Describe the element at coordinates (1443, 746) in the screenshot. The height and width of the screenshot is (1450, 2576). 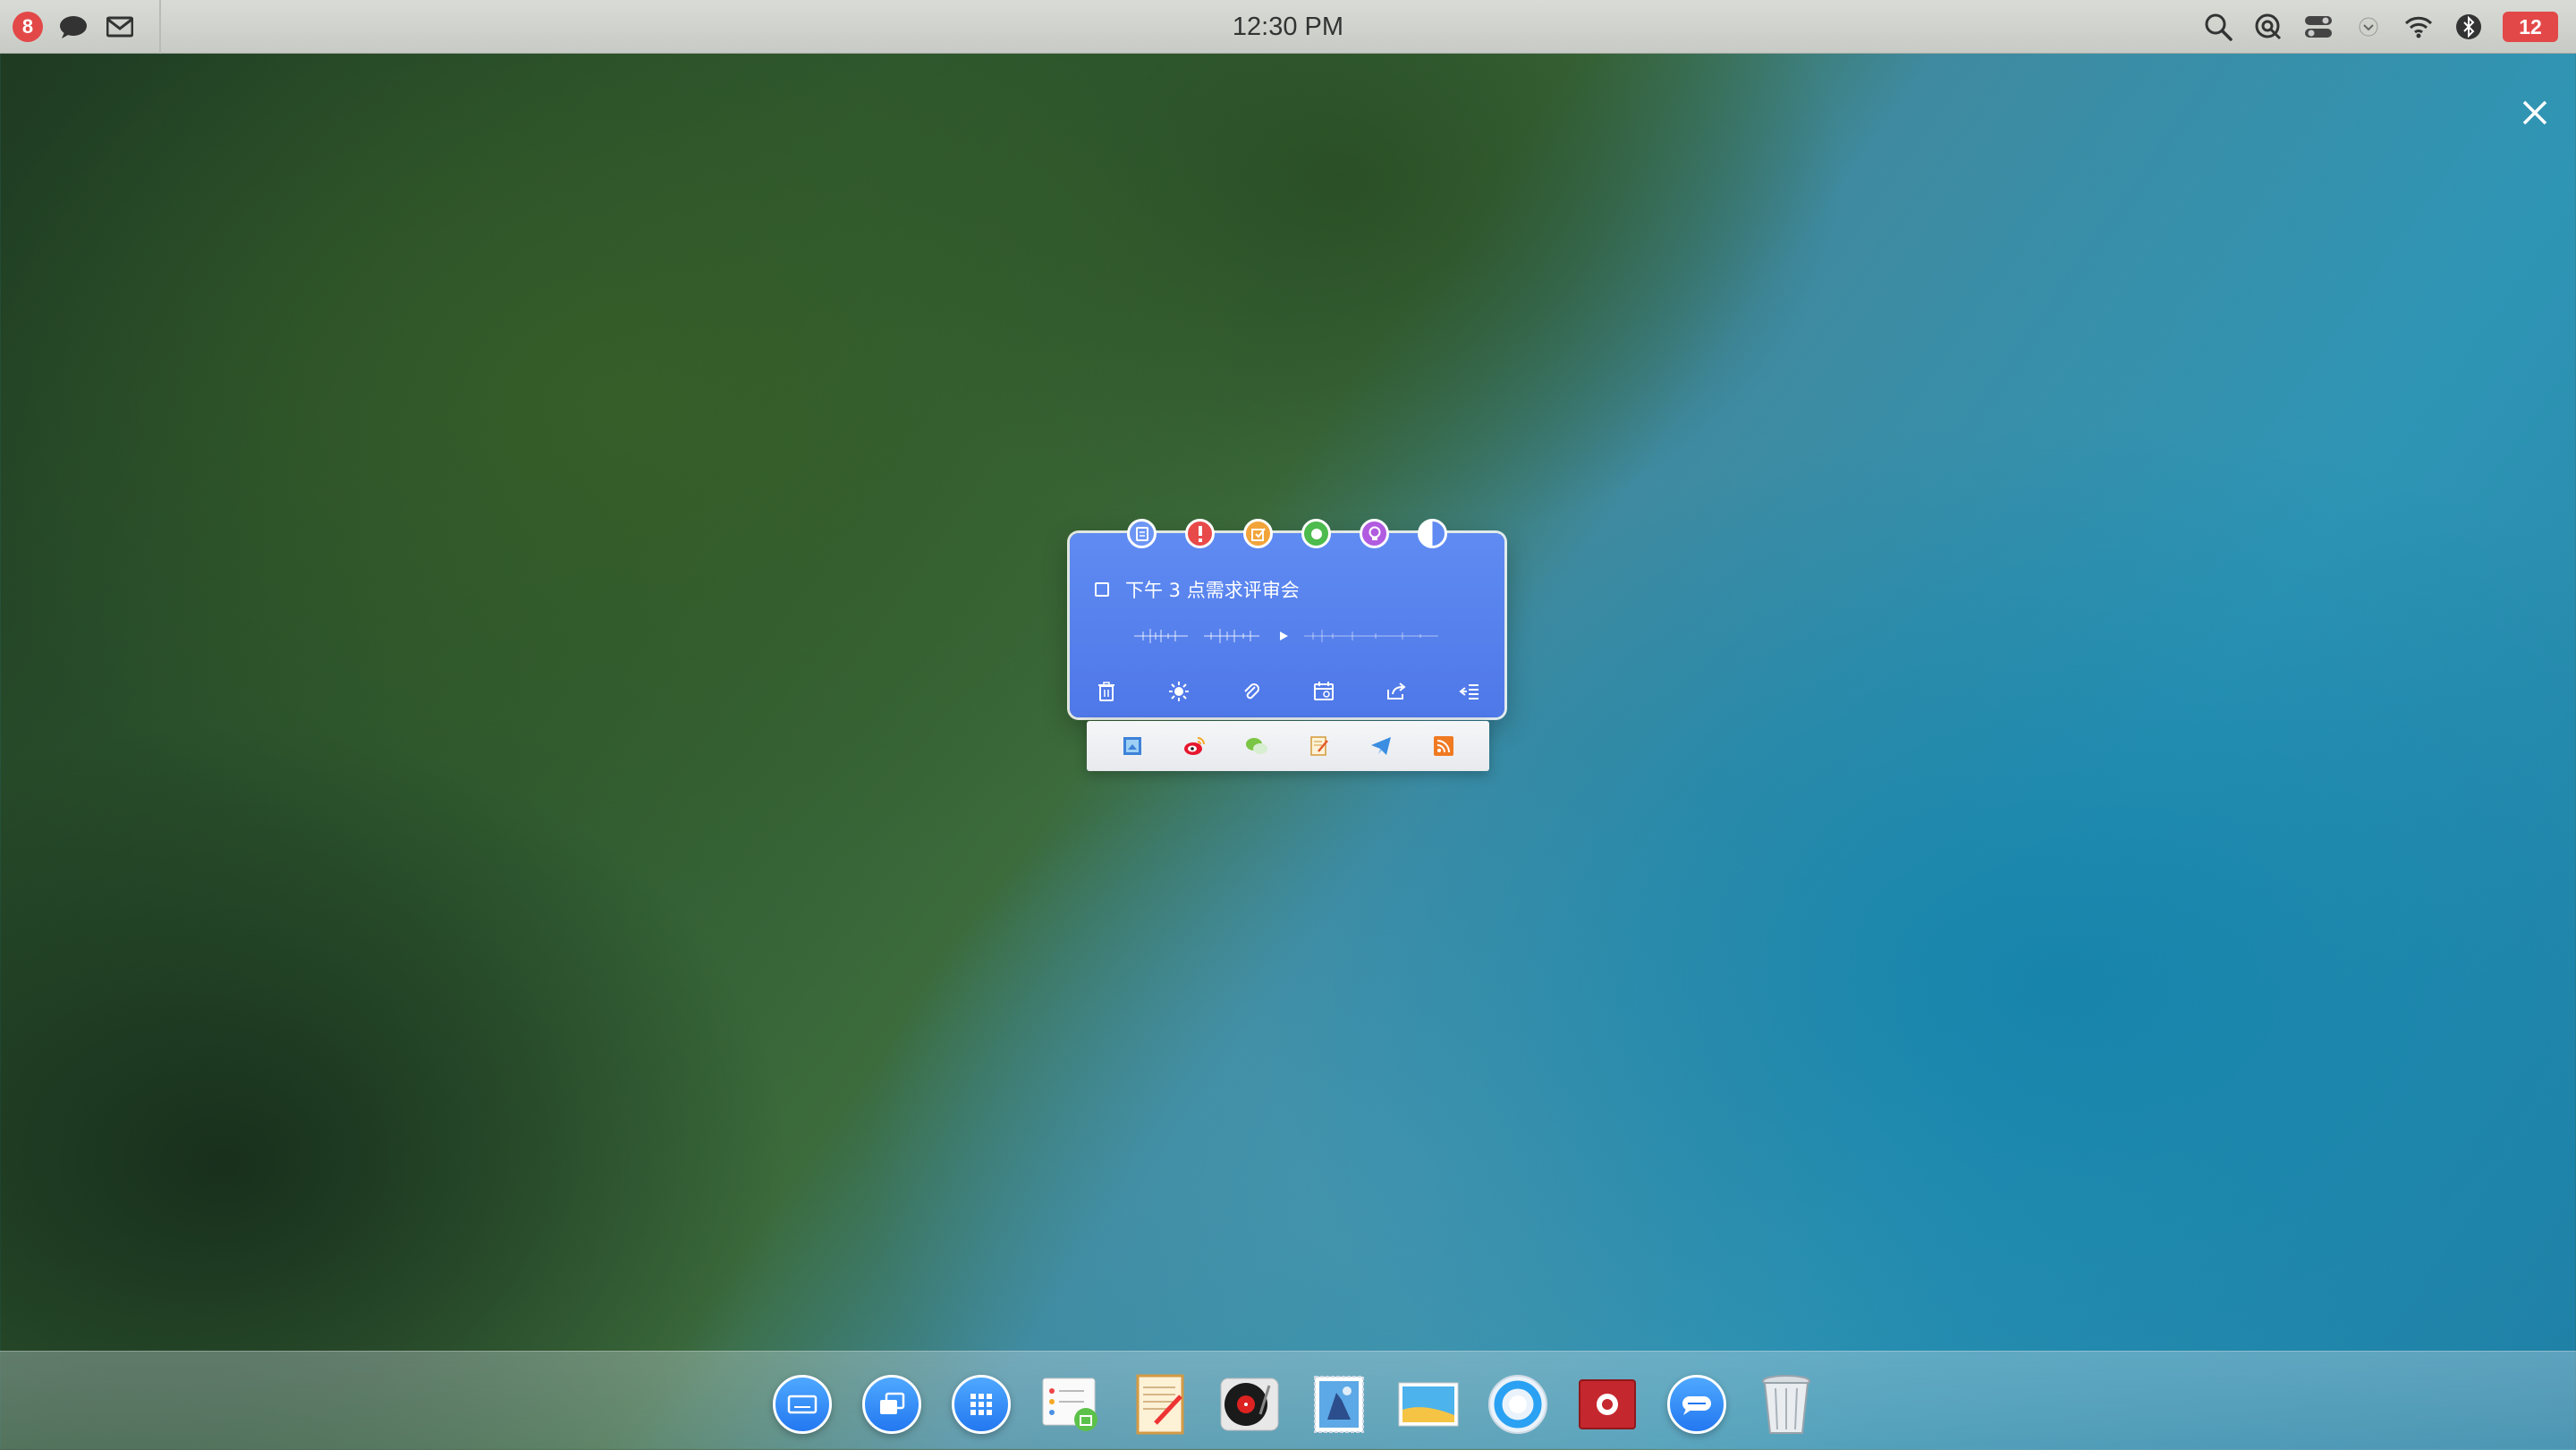
I see `rss-icon` at that location.